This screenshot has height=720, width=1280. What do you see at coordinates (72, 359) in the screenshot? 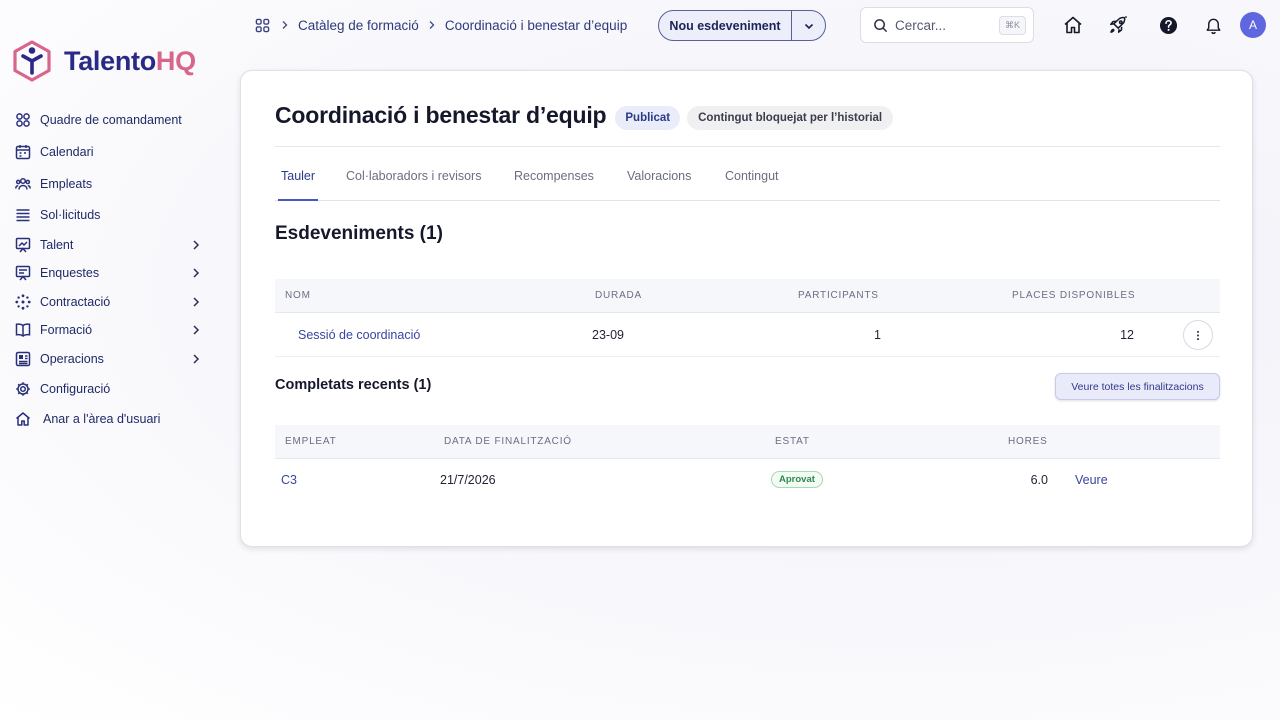
I see `sidebar-item-label: Operacions` at bounding box center [72, 359].